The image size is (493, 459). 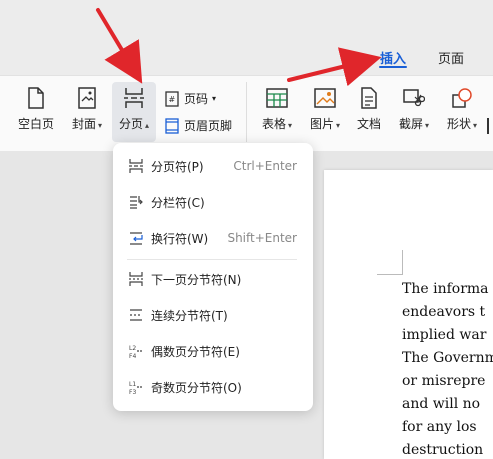 What do you see at coordinates (196, 99) in the screenshot?
I see `page-number-label: 页码` at bounding box center [196, 99].